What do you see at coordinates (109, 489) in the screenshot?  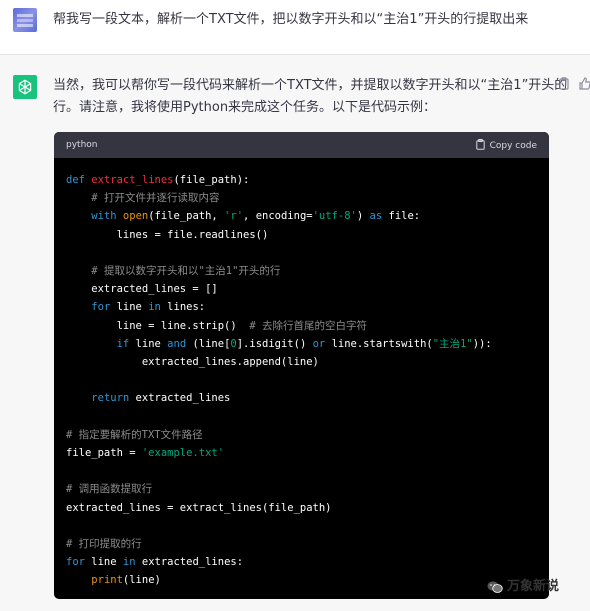 I see `code-line: # 调用函数提取行` at bounding box center [109, 489].